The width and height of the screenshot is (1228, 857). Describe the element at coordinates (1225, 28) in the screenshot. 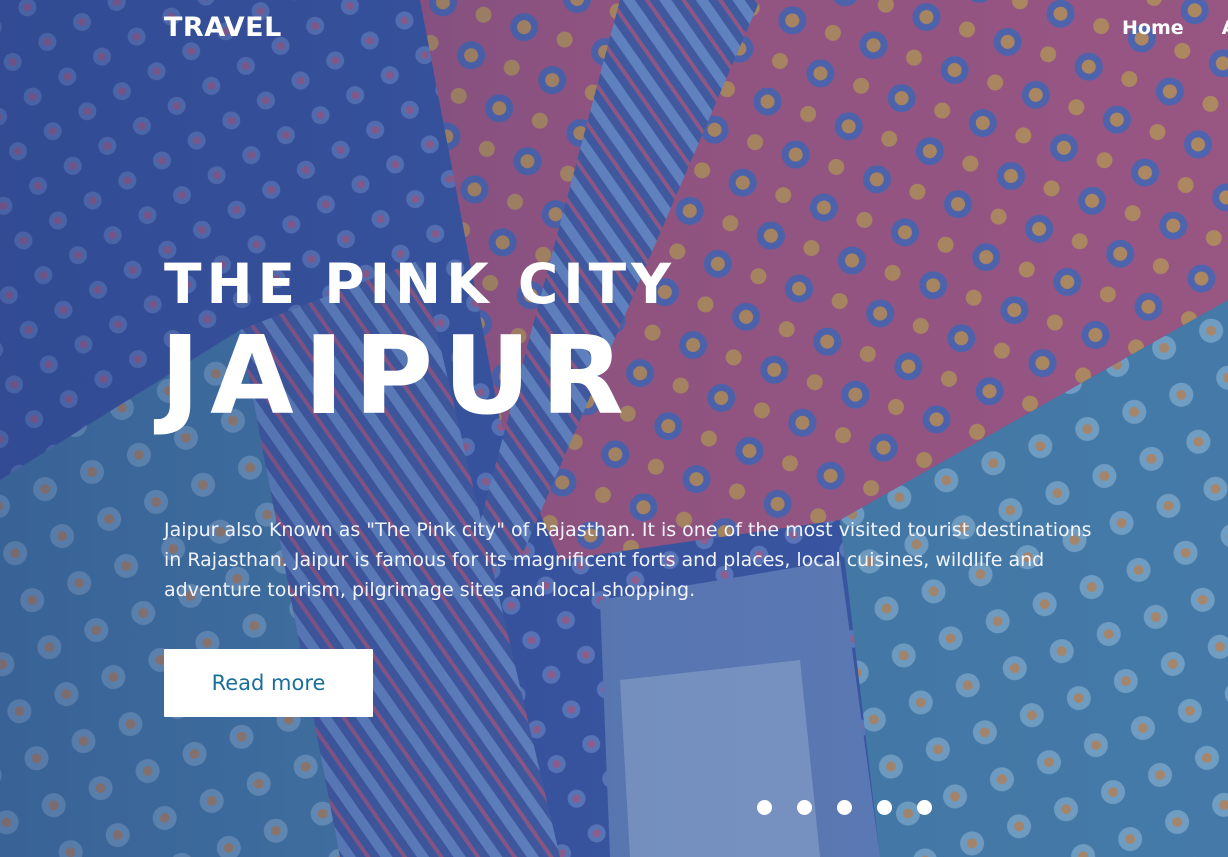

I see `nav-link-about: A` at that location.